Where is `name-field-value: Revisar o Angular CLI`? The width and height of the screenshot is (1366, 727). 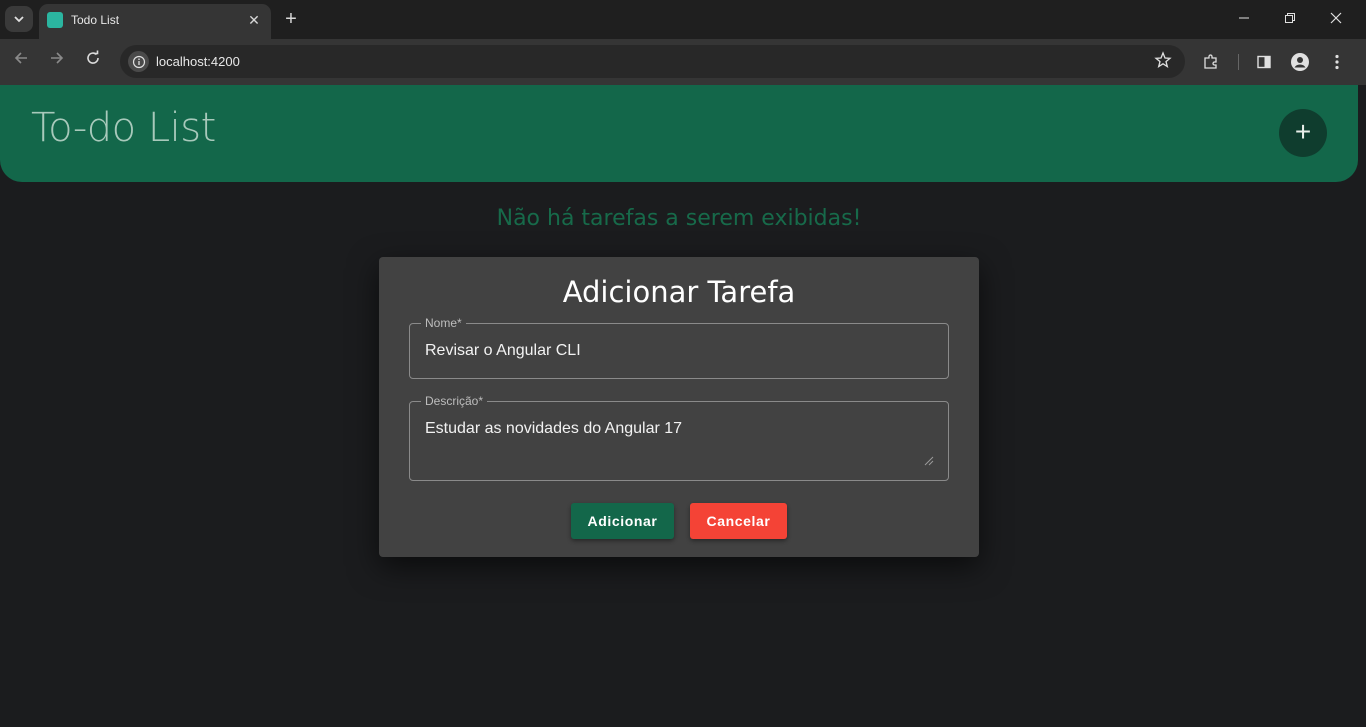 name-field-value: Revisar o Angular CLI is located at coordinates (503, 351).